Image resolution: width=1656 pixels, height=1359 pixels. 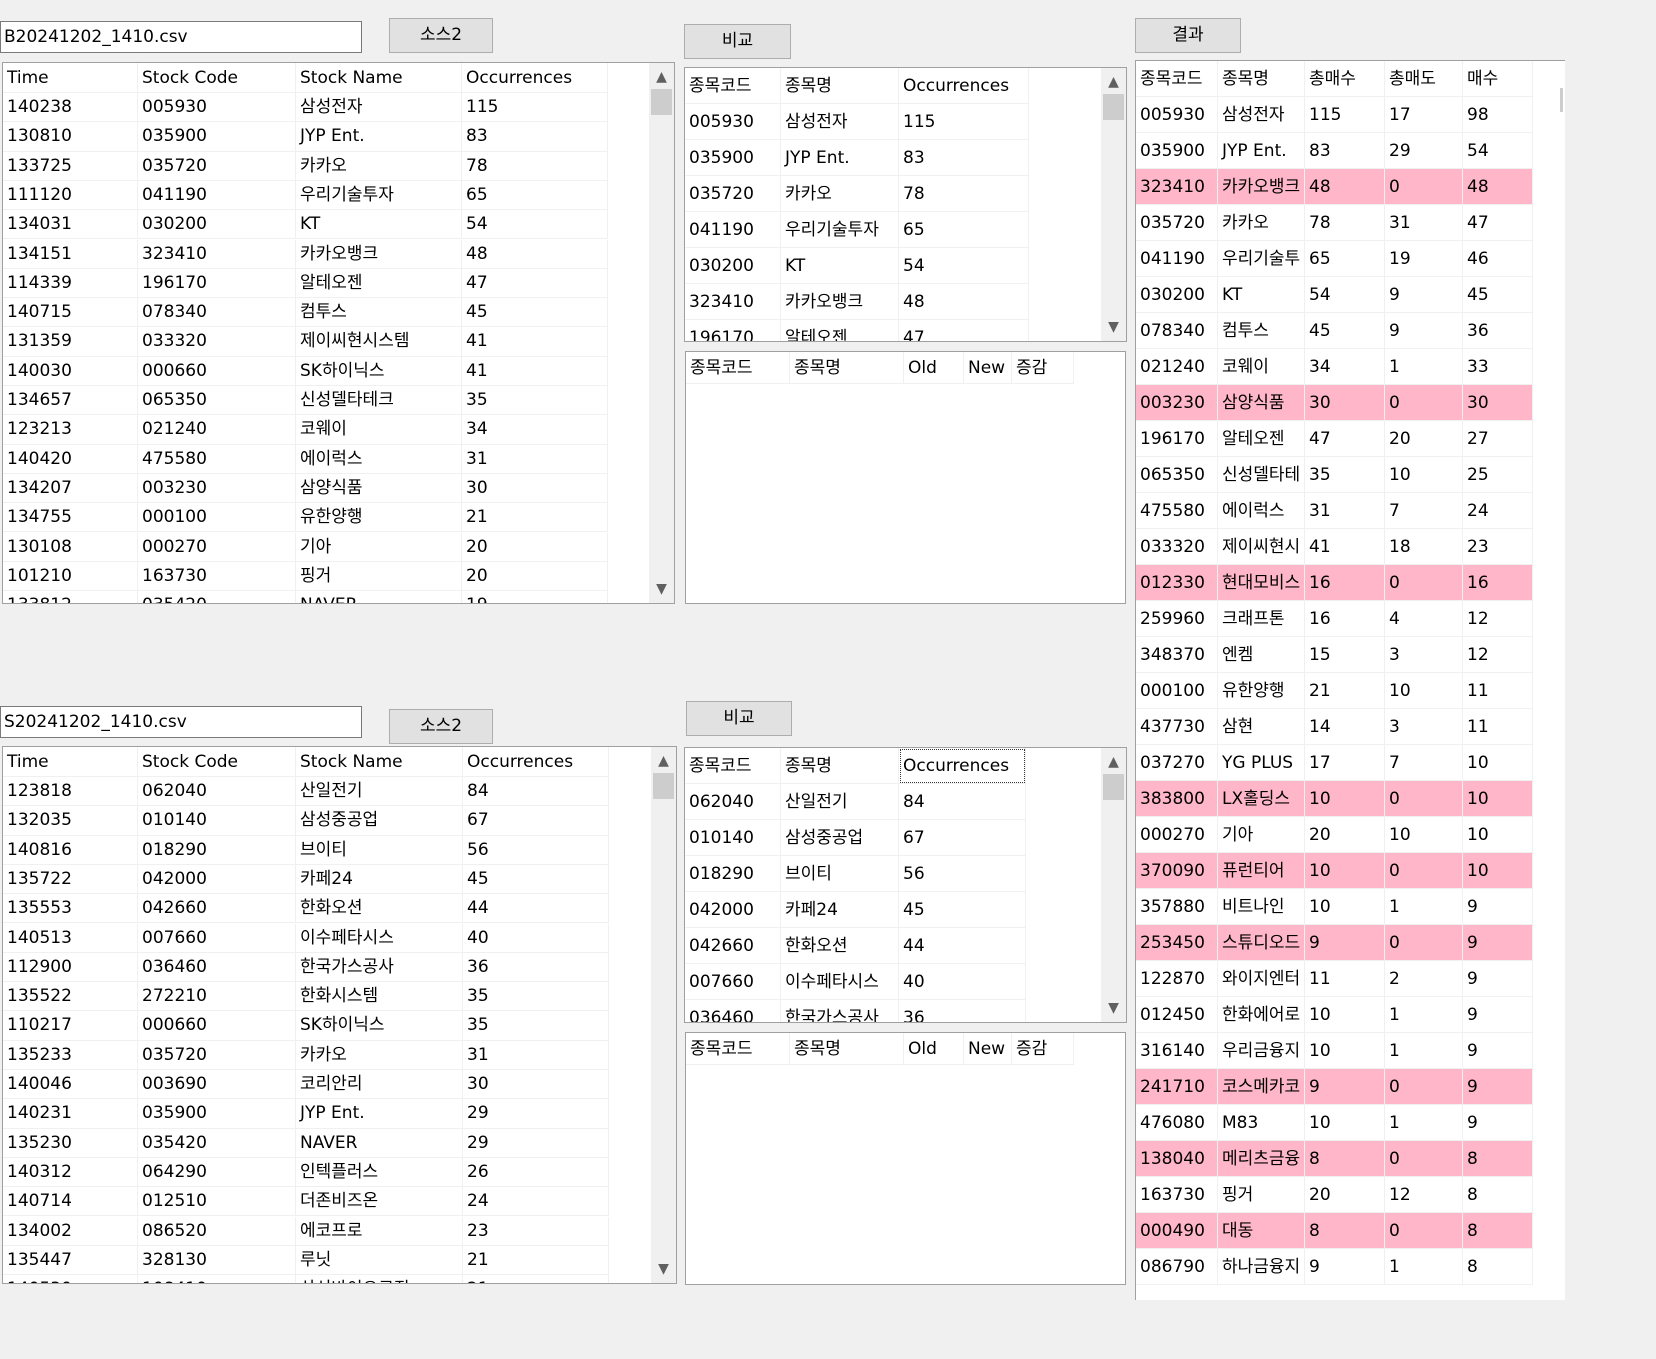 I want to click on table-row: 135722 042000 카페24 45, so click(x=306, y=879).